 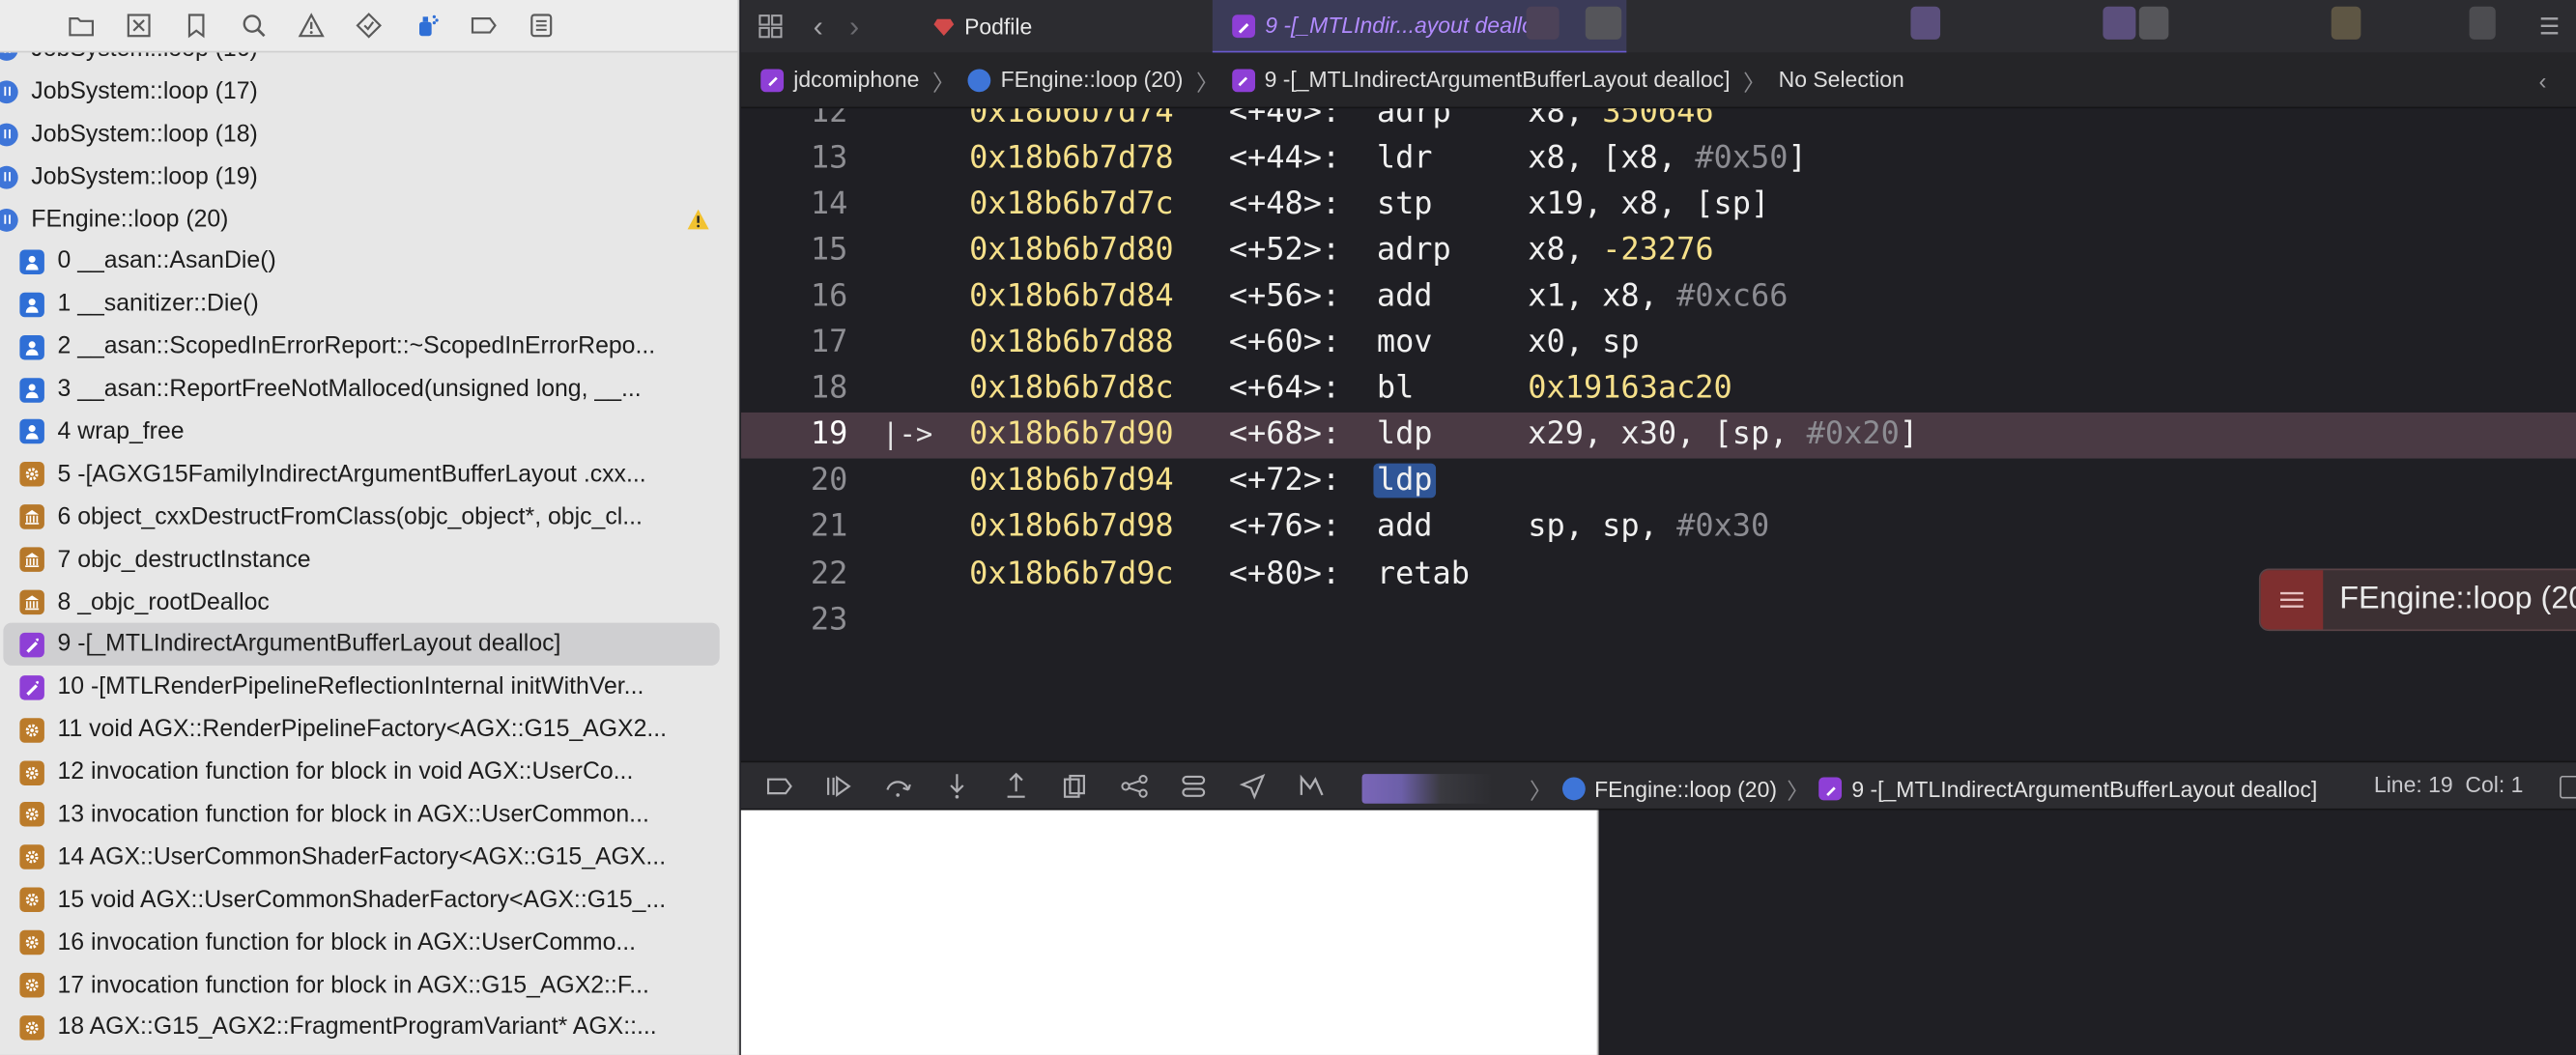 What do you see at coordinates (1659, 481) in the screenshot?
I see `disassembly-line: 20 0x18b6b7d94 <+72>: ldp` at bounding box center [1659, 481].